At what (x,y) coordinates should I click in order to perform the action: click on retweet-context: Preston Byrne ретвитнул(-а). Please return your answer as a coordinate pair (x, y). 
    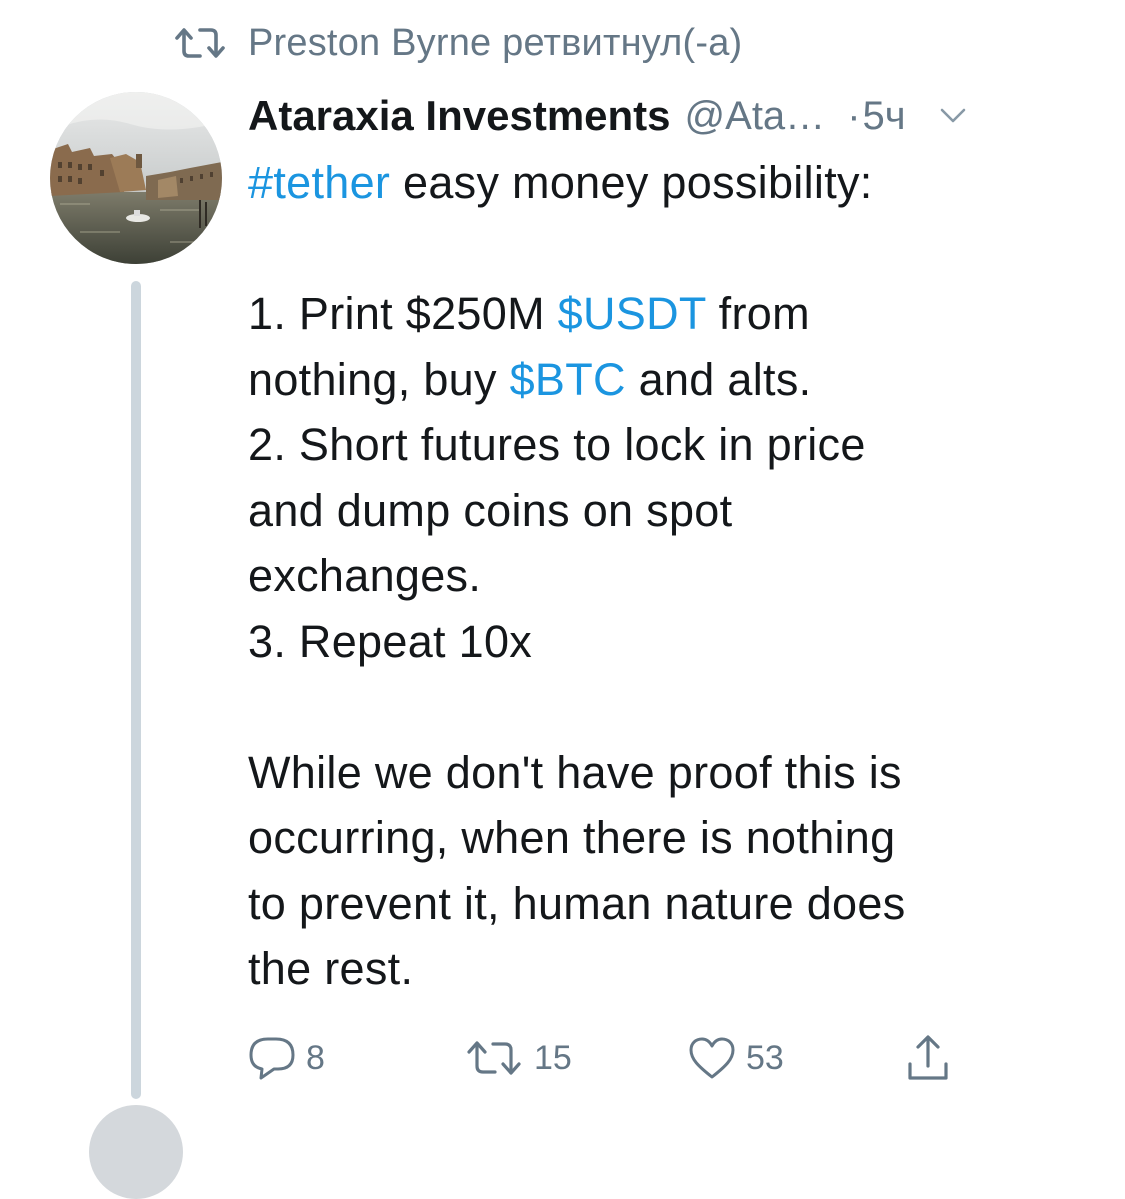
    Looking at the image, I should click on (457, 43).